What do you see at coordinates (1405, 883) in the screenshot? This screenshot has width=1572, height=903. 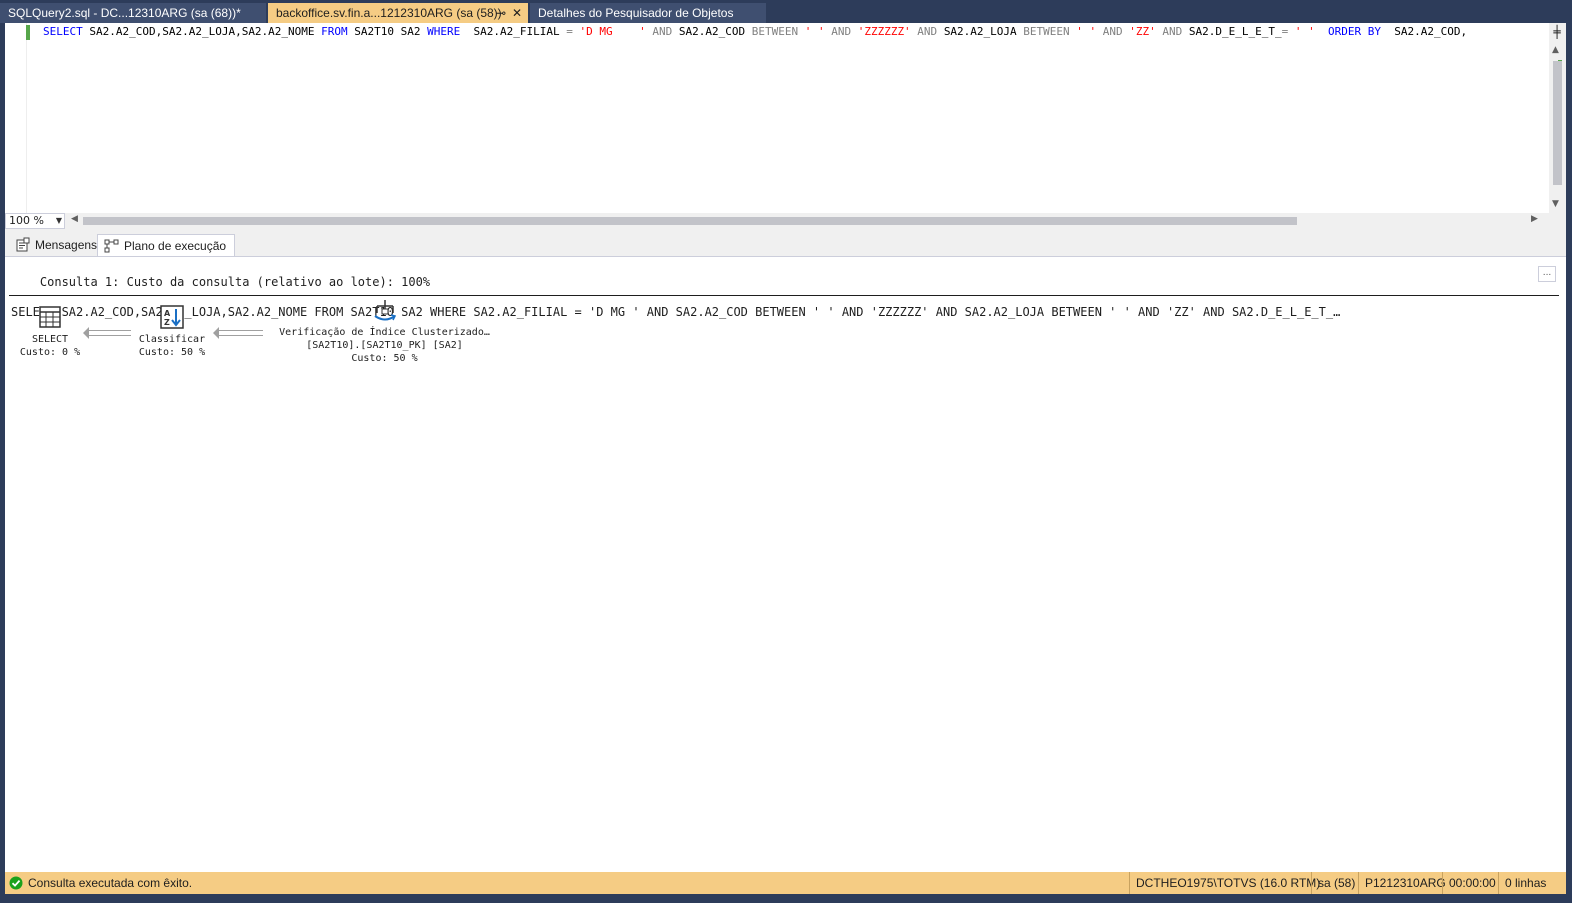 I see `status-database: P1212310ARG` at bounding box center [1405, 883].